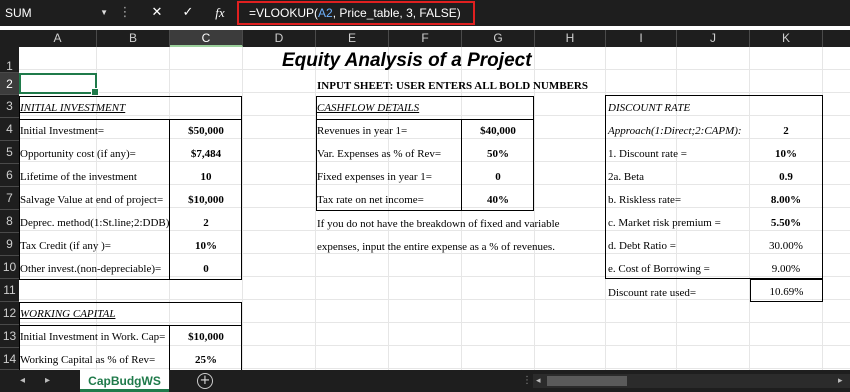  I want to click on riskless-rate-value: 8.00%, so click(786, 200).